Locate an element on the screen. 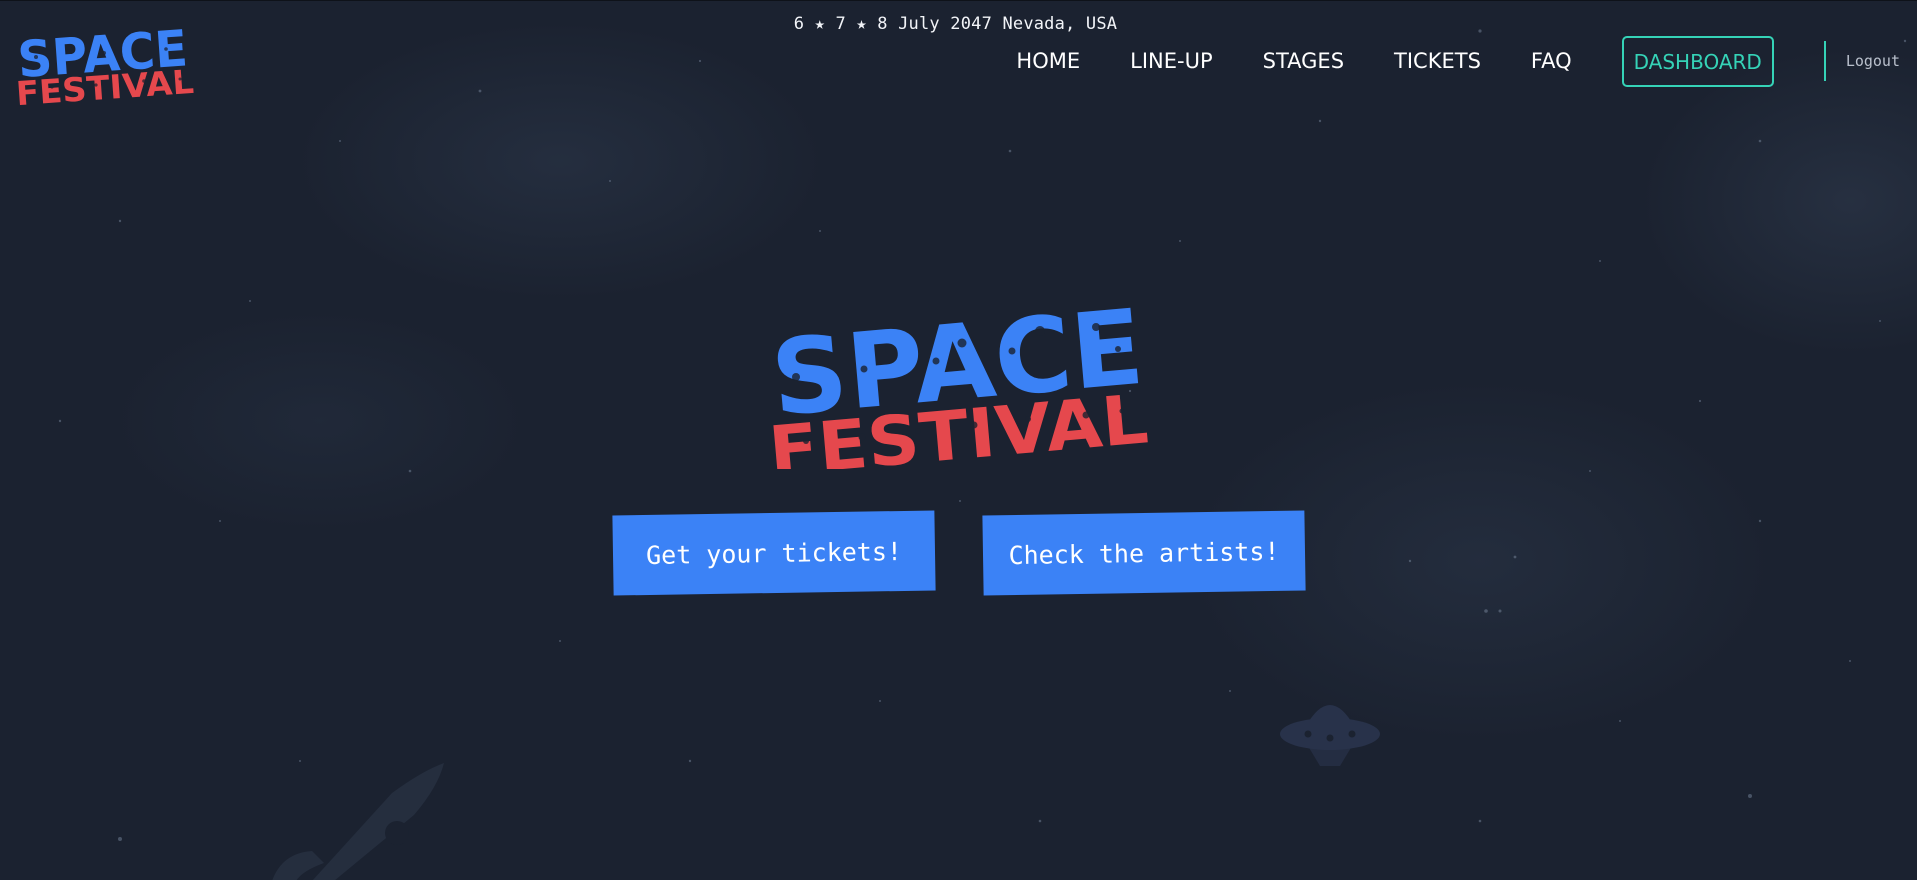 This screenshot has height=880, width=1917. nav-item-stages: STAGES is located at coordinates (1303, 61).